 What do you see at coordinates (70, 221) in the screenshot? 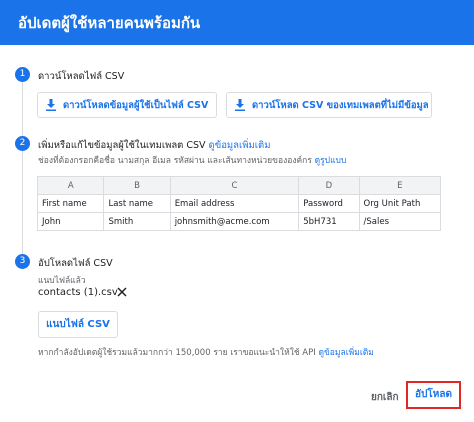
I see `table-cell: John` at bounding box center [70, 221].